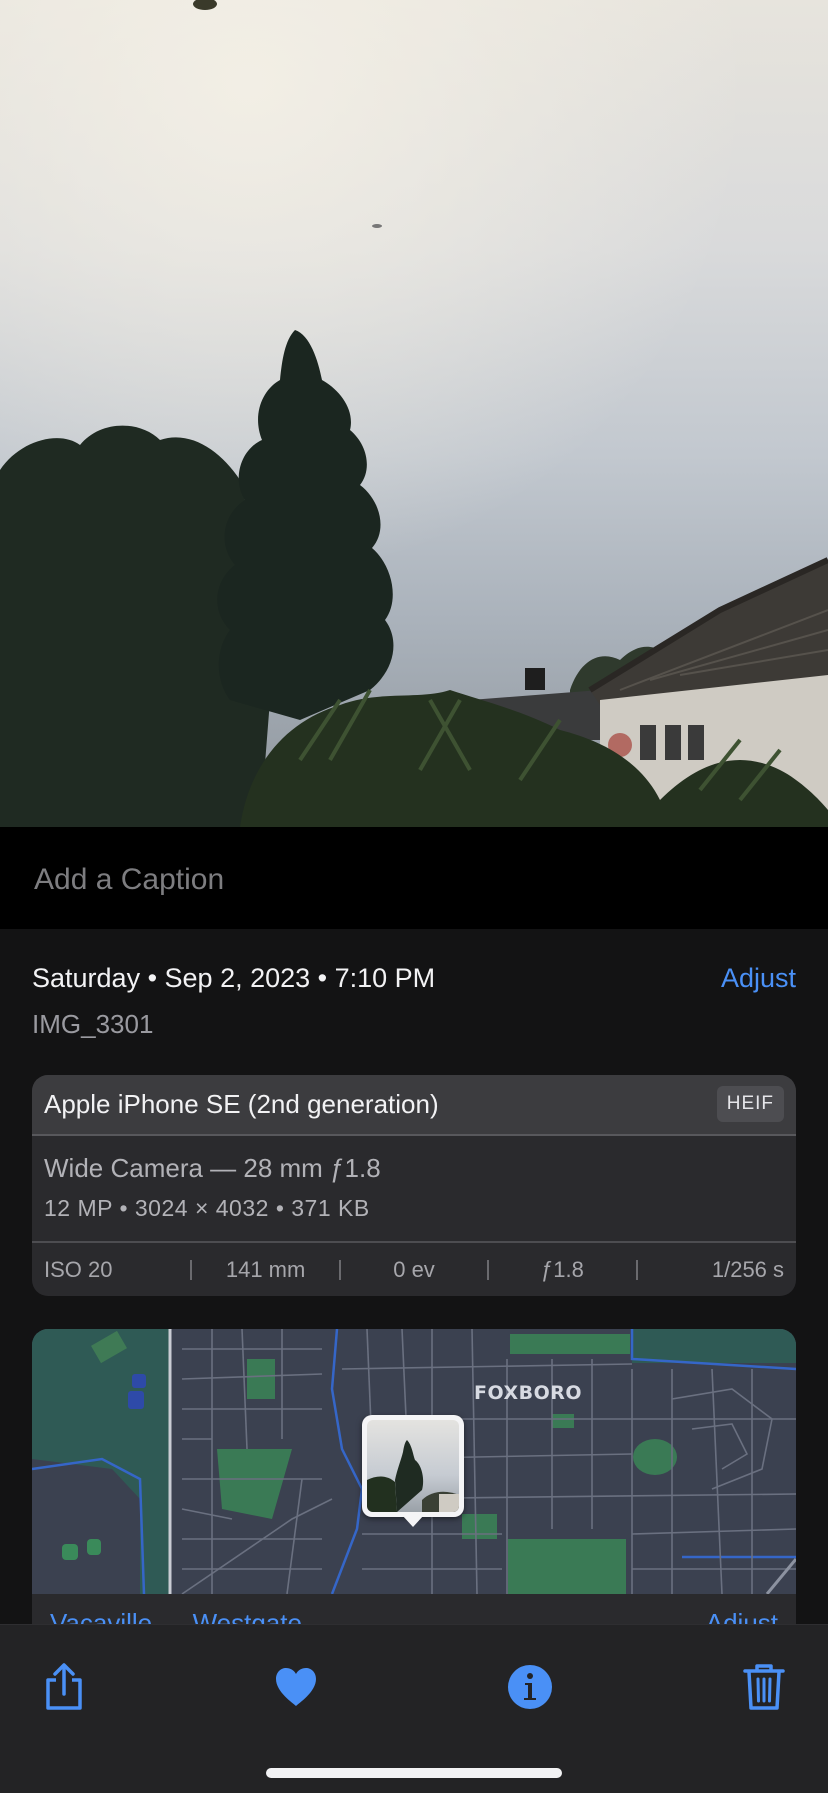 This screenshot has height=1793, width=828. I want to click on lens-info: Wide Camera — 28 mm ƒ1.8, so click(212, 1168).